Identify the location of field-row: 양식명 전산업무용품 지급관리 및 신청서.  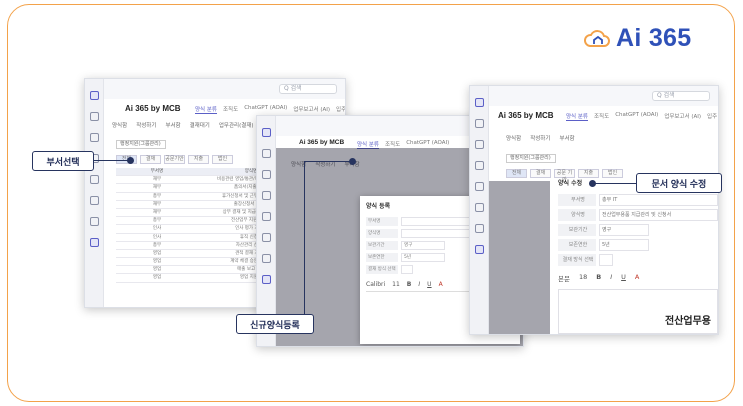
(638, 215).